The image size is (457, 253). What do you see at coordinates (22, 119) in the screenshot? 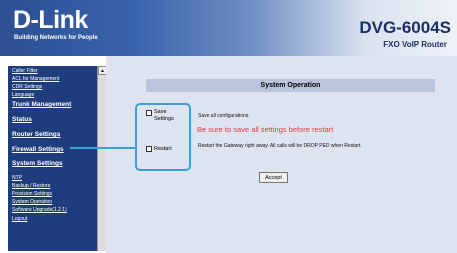
I see `sidebar-item-status: Status` at bounding box center [22, 119].